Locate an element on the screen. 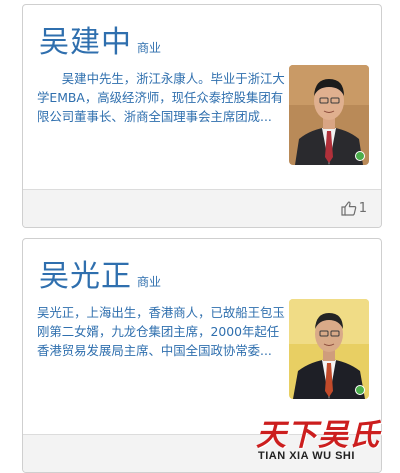 This screenshot has width=400, height=473. thumbs-up-icon is located at coordinates (349, 208).